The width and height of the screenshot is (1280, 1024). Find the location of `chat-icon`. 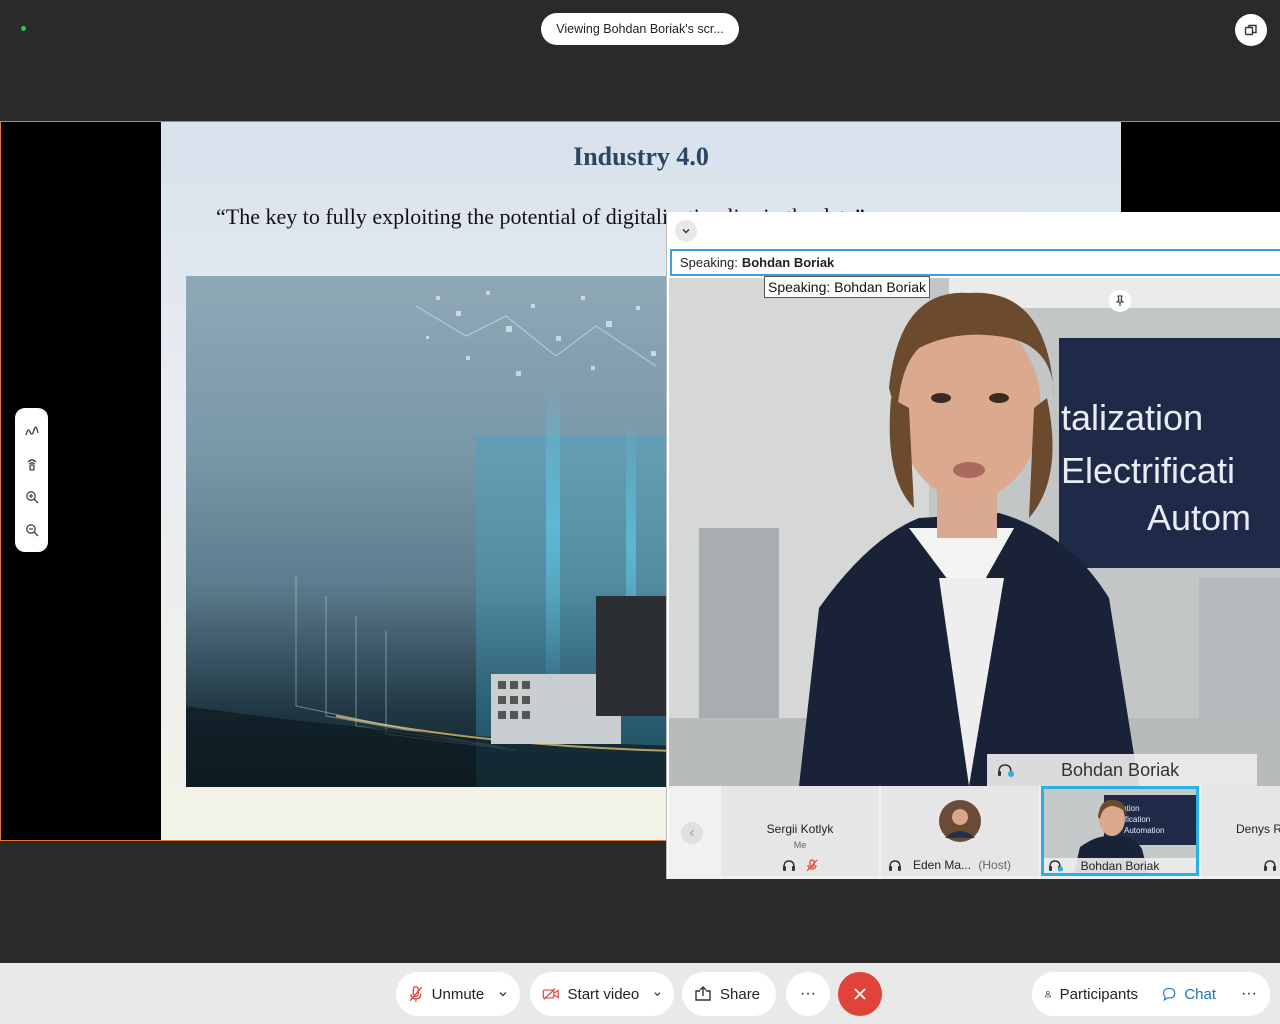

chat-icon is located at coordinates (1169, 994).